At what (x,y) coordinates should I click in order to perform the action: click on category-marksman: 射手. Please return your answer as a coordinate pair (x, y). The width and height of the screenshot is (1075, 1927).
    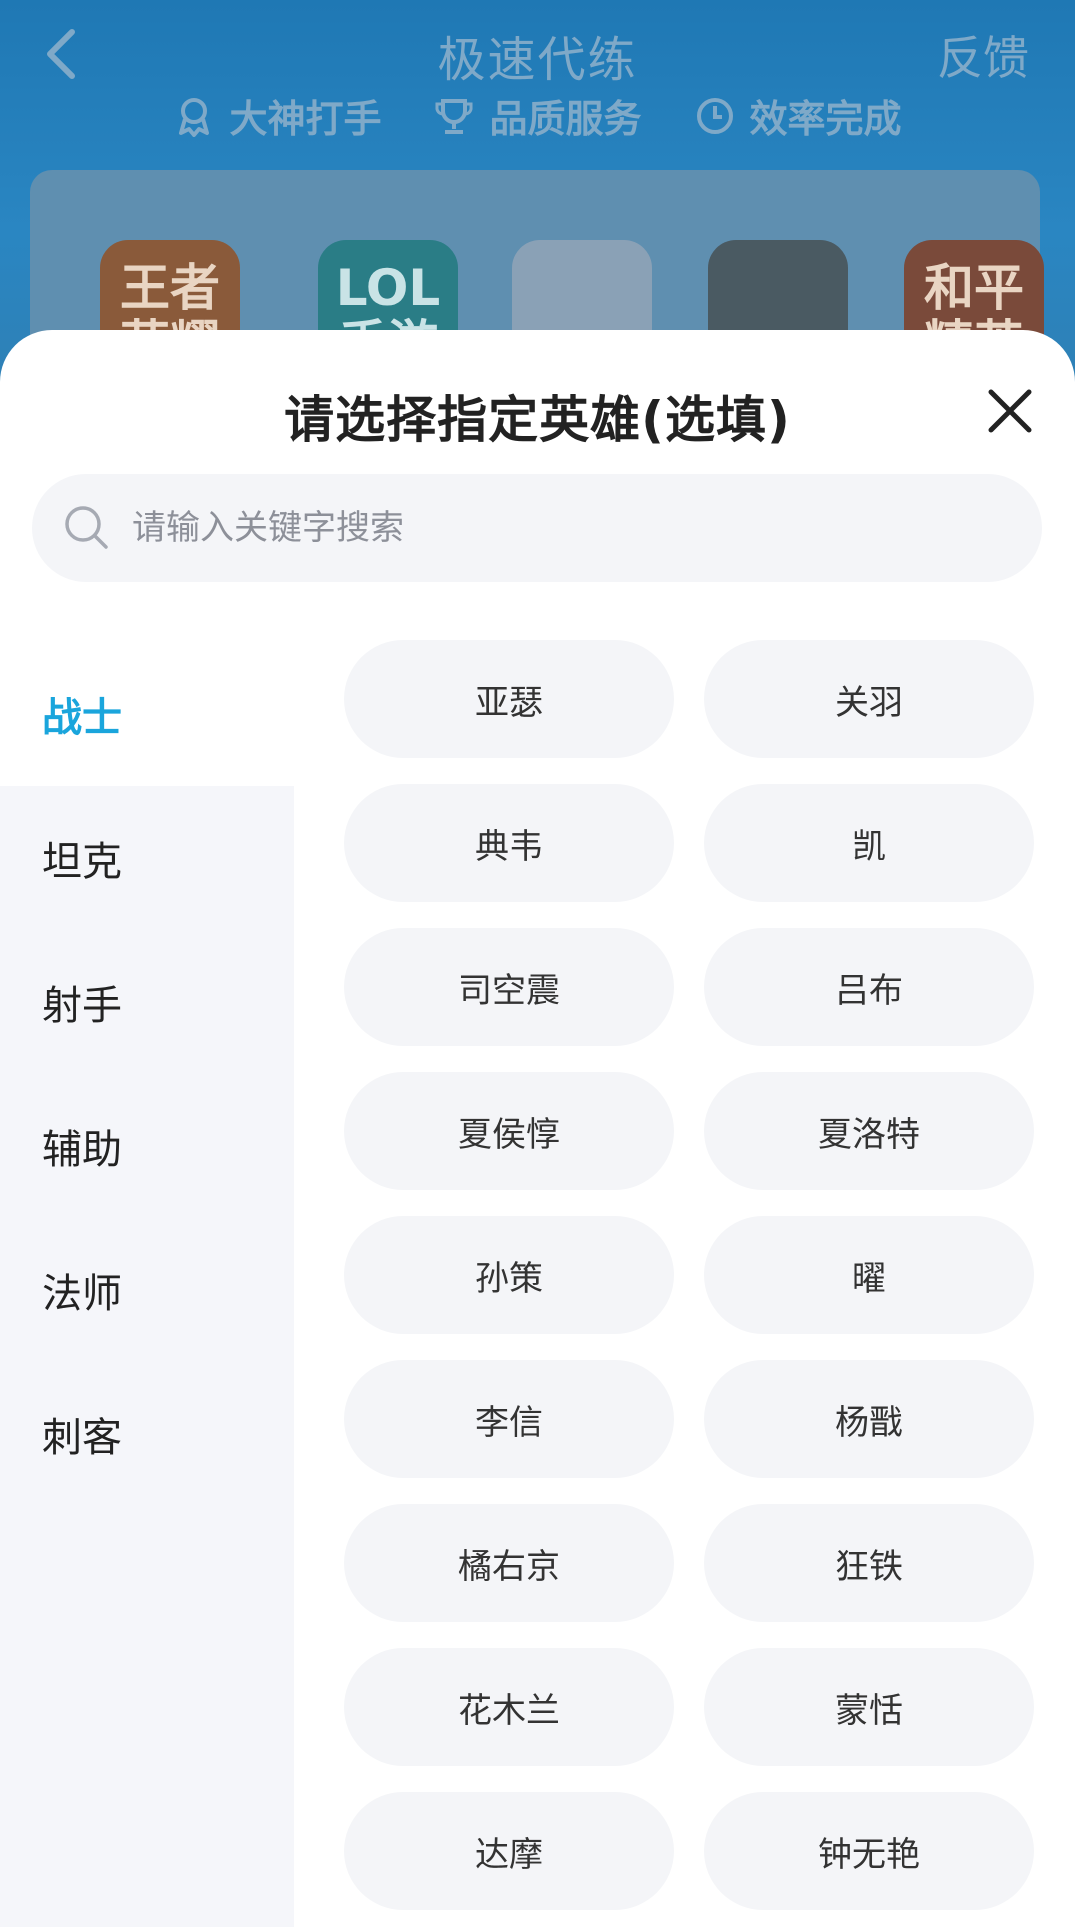
    Looking at the image, I should click on (147, 1002).